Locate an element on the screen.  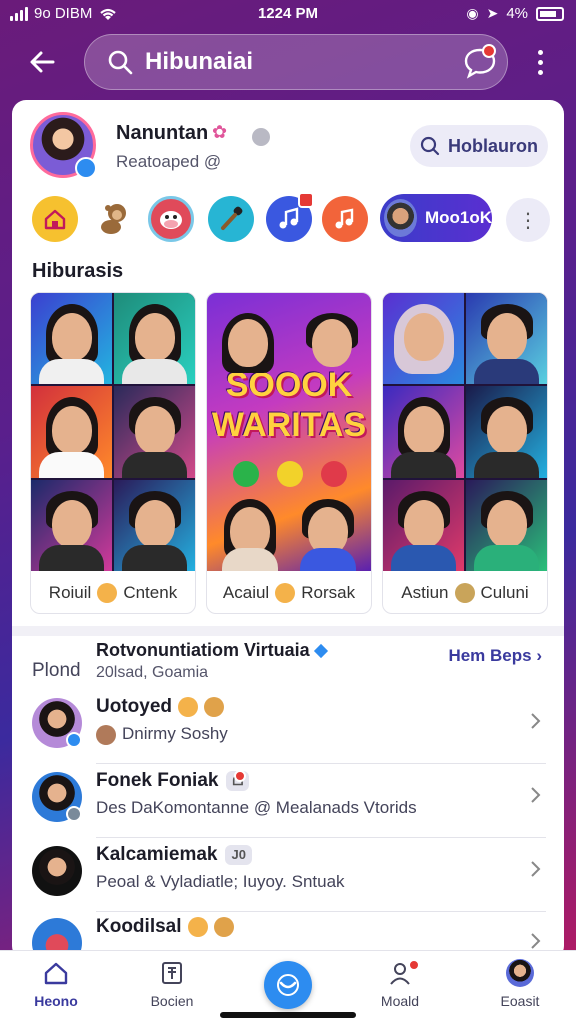
search-input: Hibunaiai is located at coordinates (199, 62).